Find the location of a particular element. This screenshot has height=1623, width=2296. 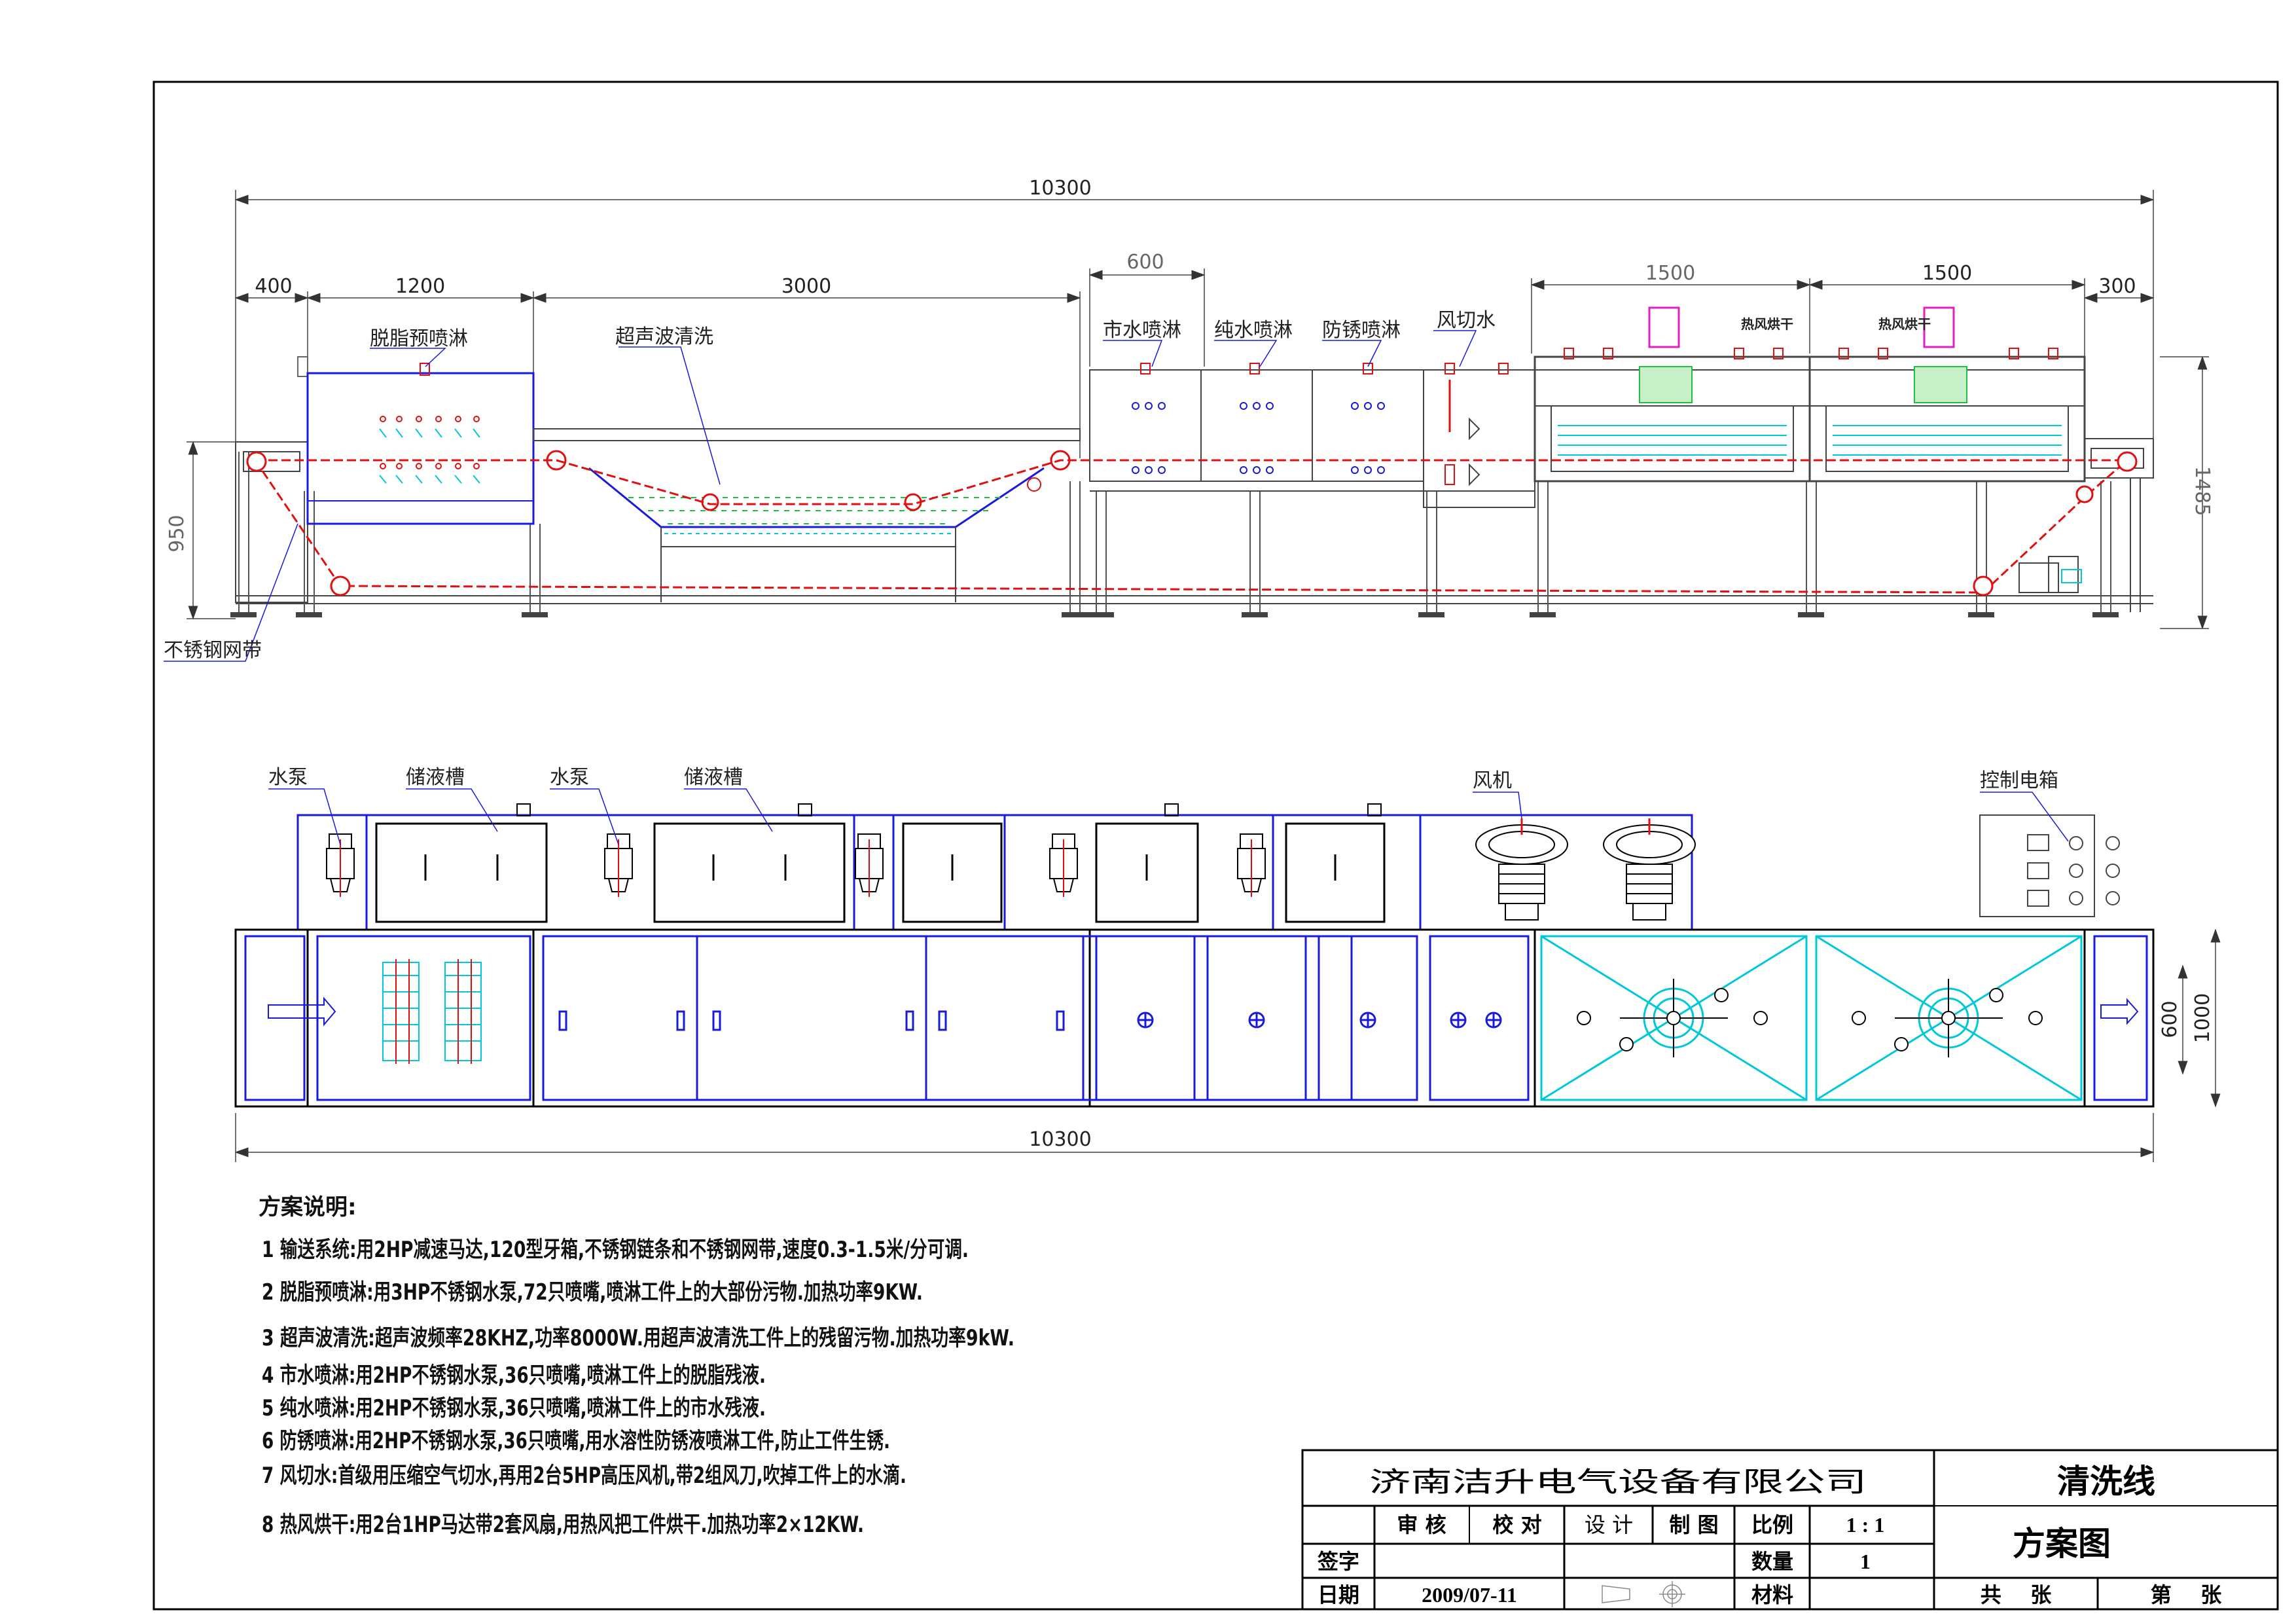

degrease-spray-cabinet is located at coordinates (420, 444).